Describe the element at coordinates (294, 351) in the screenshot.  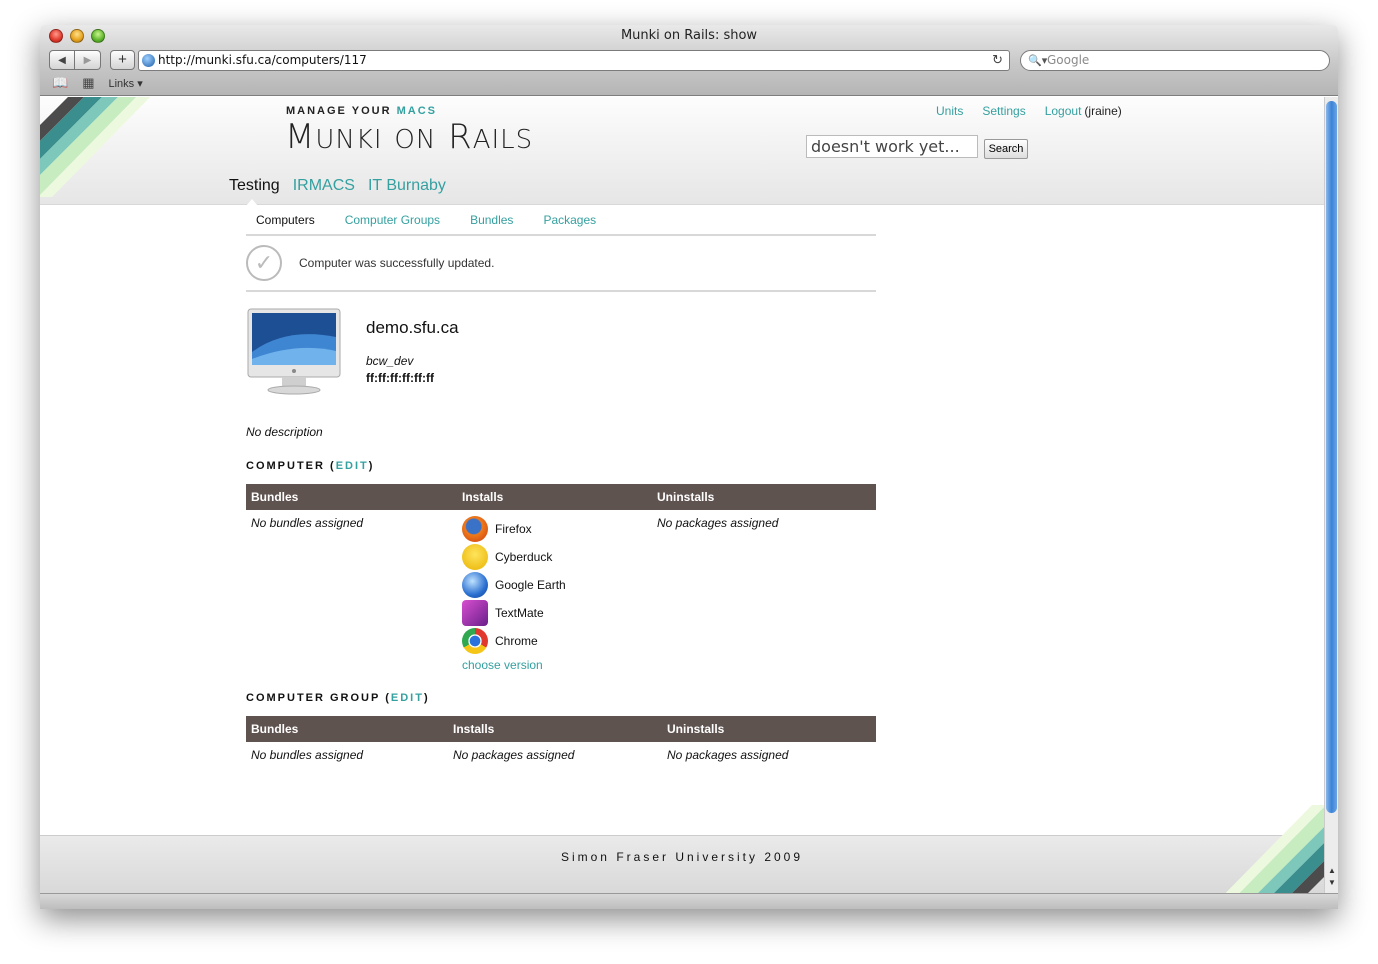
I see `imac-icon` at that location.